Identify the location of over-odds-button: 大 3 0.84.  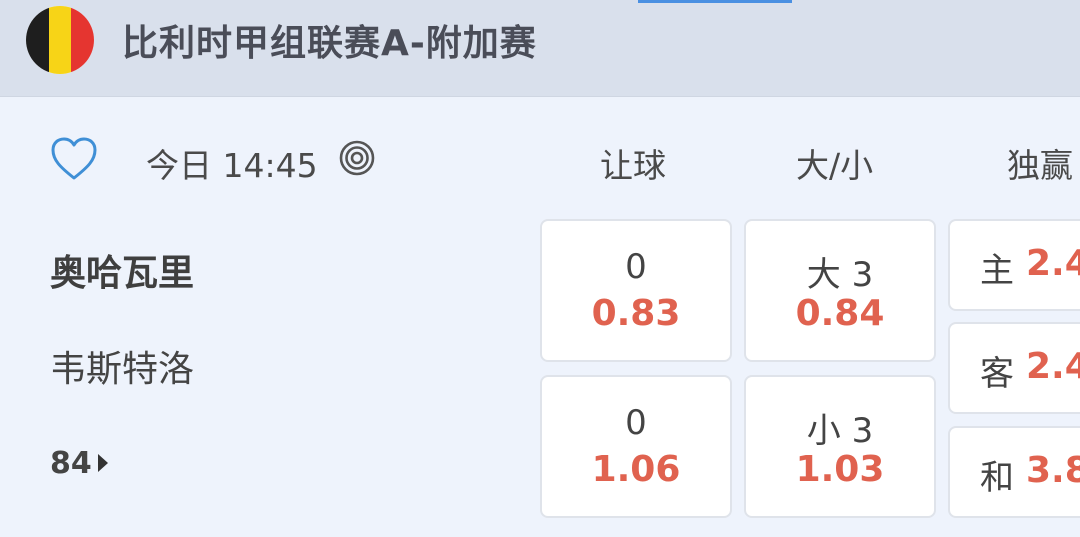
(840, 290).